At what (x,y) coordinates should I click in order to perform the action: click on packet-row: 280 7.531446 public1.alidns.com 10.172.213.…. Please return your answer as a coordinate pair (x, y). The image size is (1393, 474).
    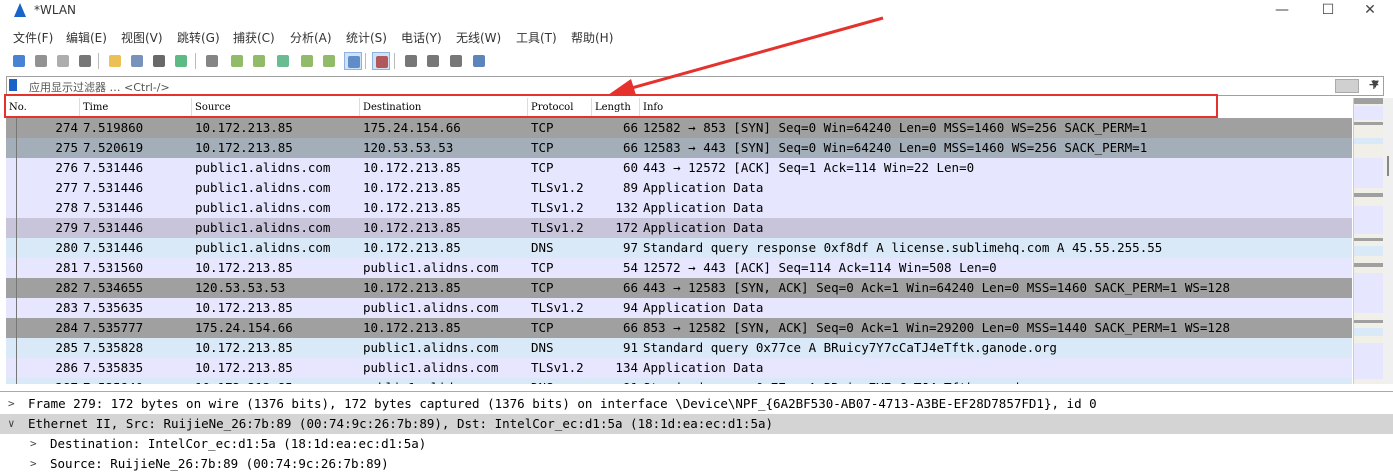
    Looking at the image, I should click on (679, 248).